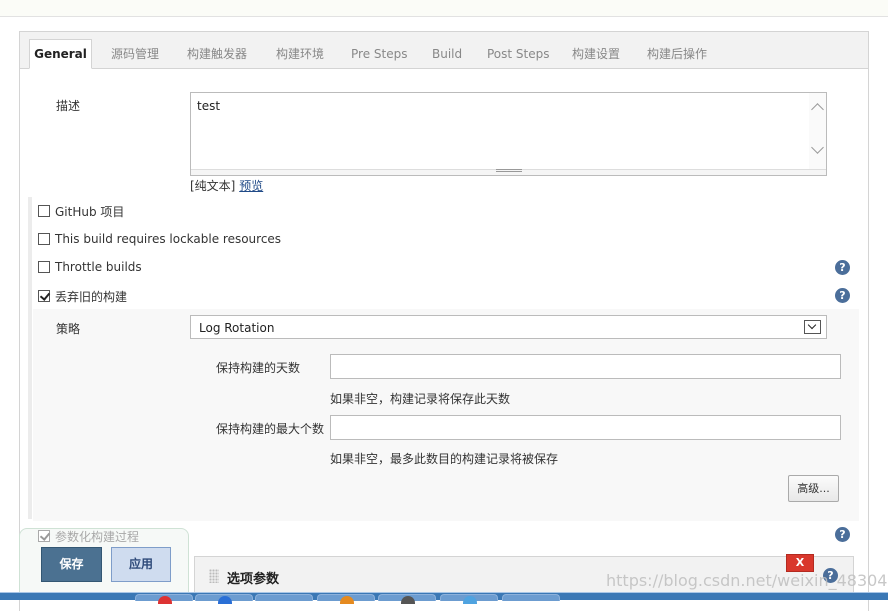 Image resolution: width=888 pixels, height=611 pixels. I want to click on max-builds-label: 保持构建的最大个数, so click(270, 429).